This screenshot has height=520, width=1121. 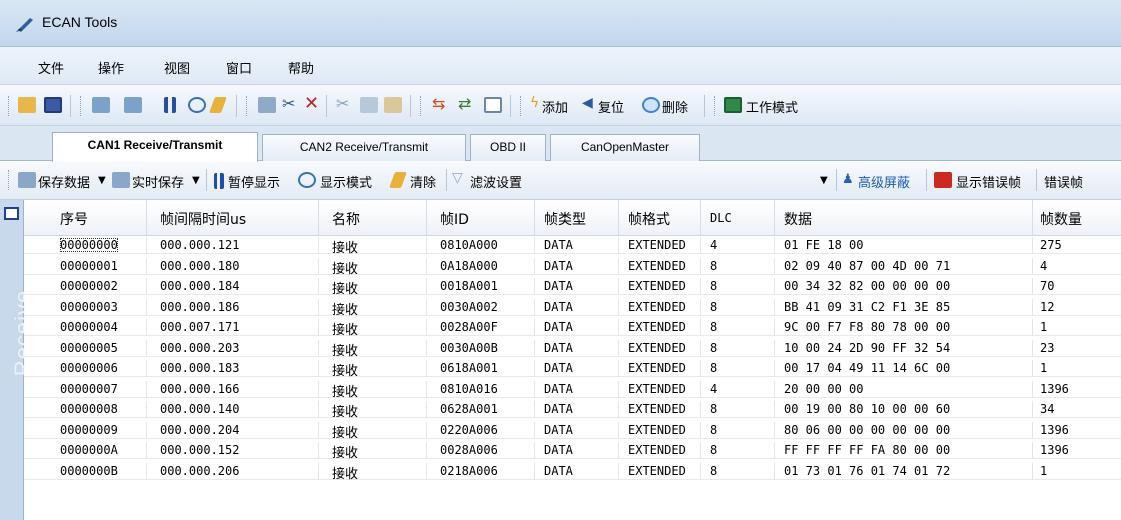 I want to click on work-mode-button: 工作模式, so click(x=772, y=106).